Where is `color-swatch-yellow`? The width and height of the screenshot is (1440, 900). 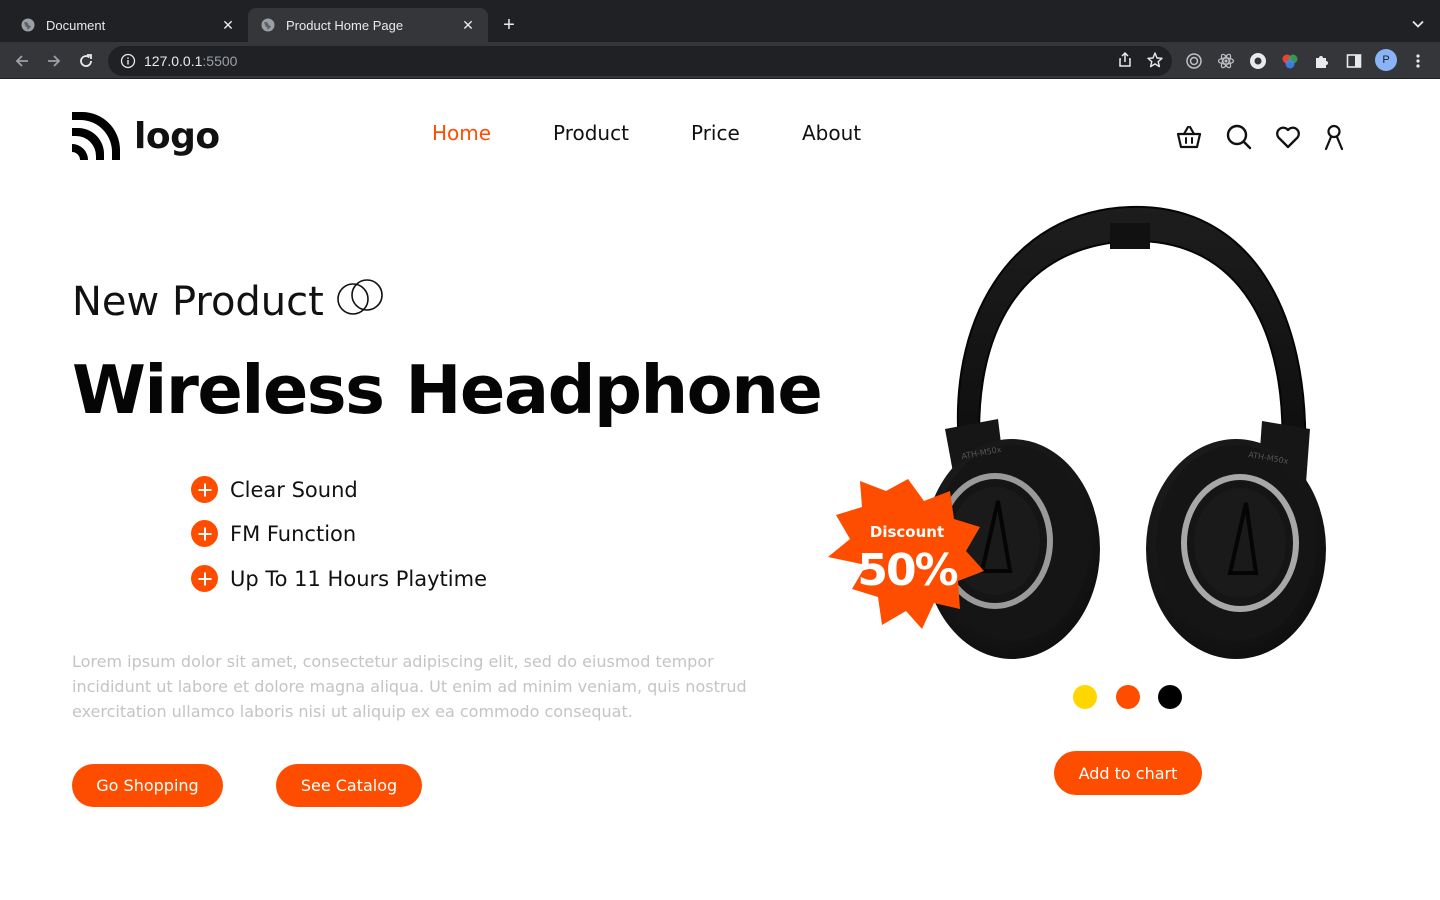
color-swatch-yellow is located at coordinates (1085, 697).